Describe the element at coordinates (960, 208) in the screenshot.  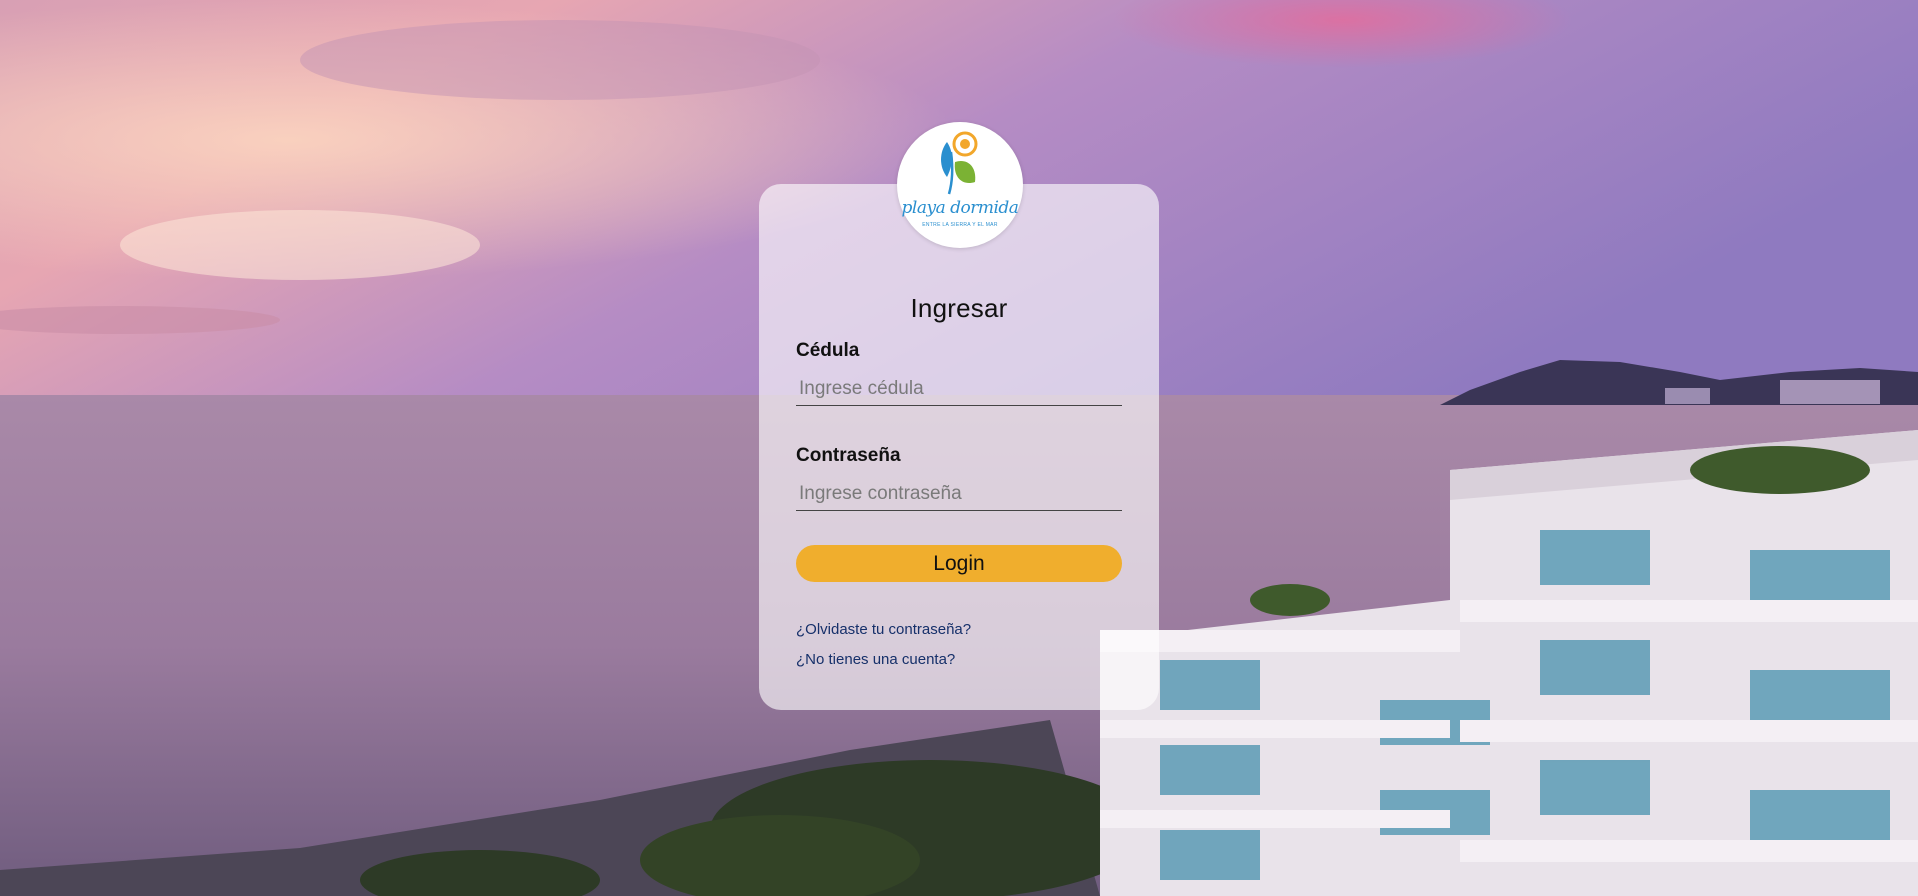
I see `logo-wordmark: playa dormida` at that location.